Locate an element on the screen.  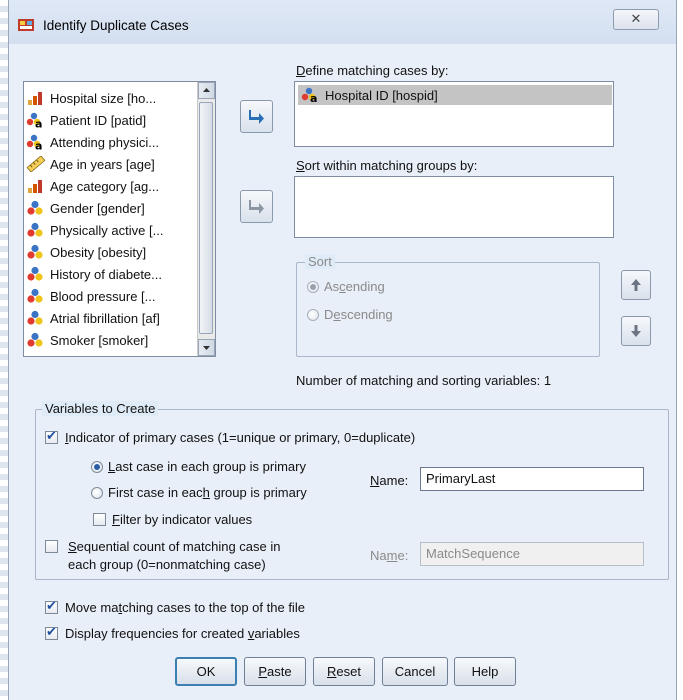
scroll-up-button is located at coordinates (206, 90).